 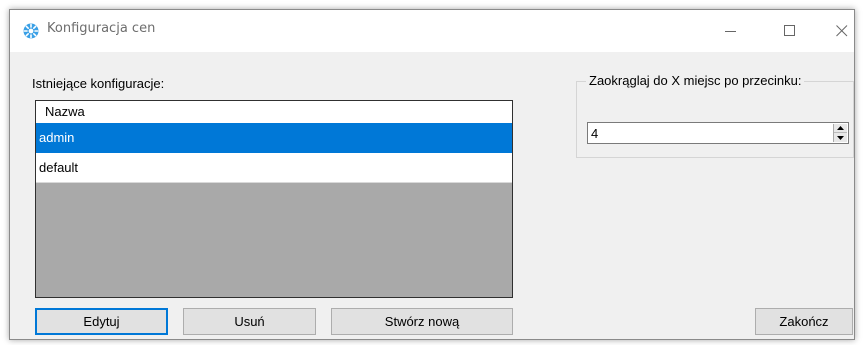 What do you see at coordinates (98, 83) in the screenshot?
I see `configs-label: Istniejące konfiguracje:` at bounding box center [98, 83].